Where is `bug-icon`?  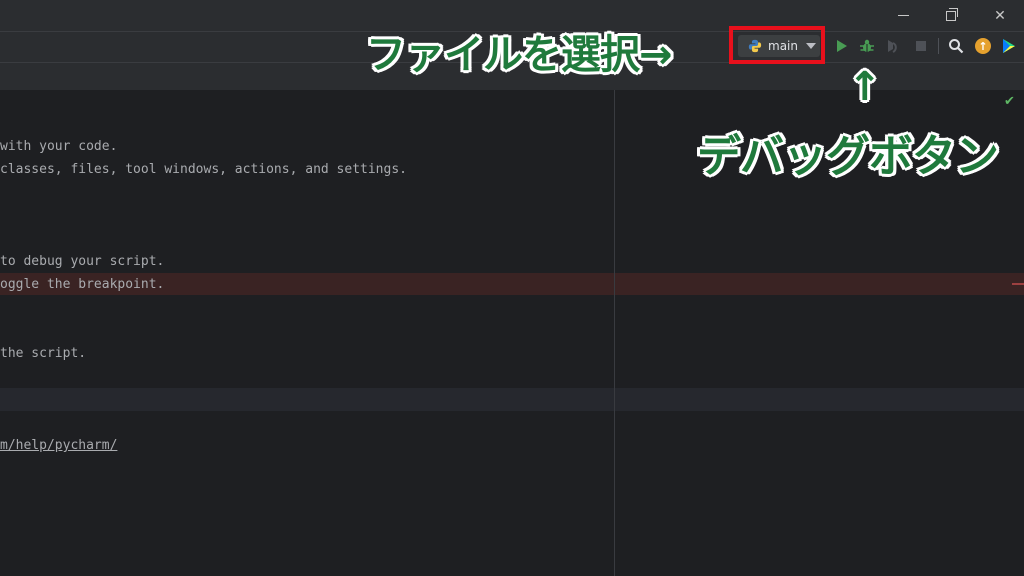
bug-icon is located at coordinates (867, 45).